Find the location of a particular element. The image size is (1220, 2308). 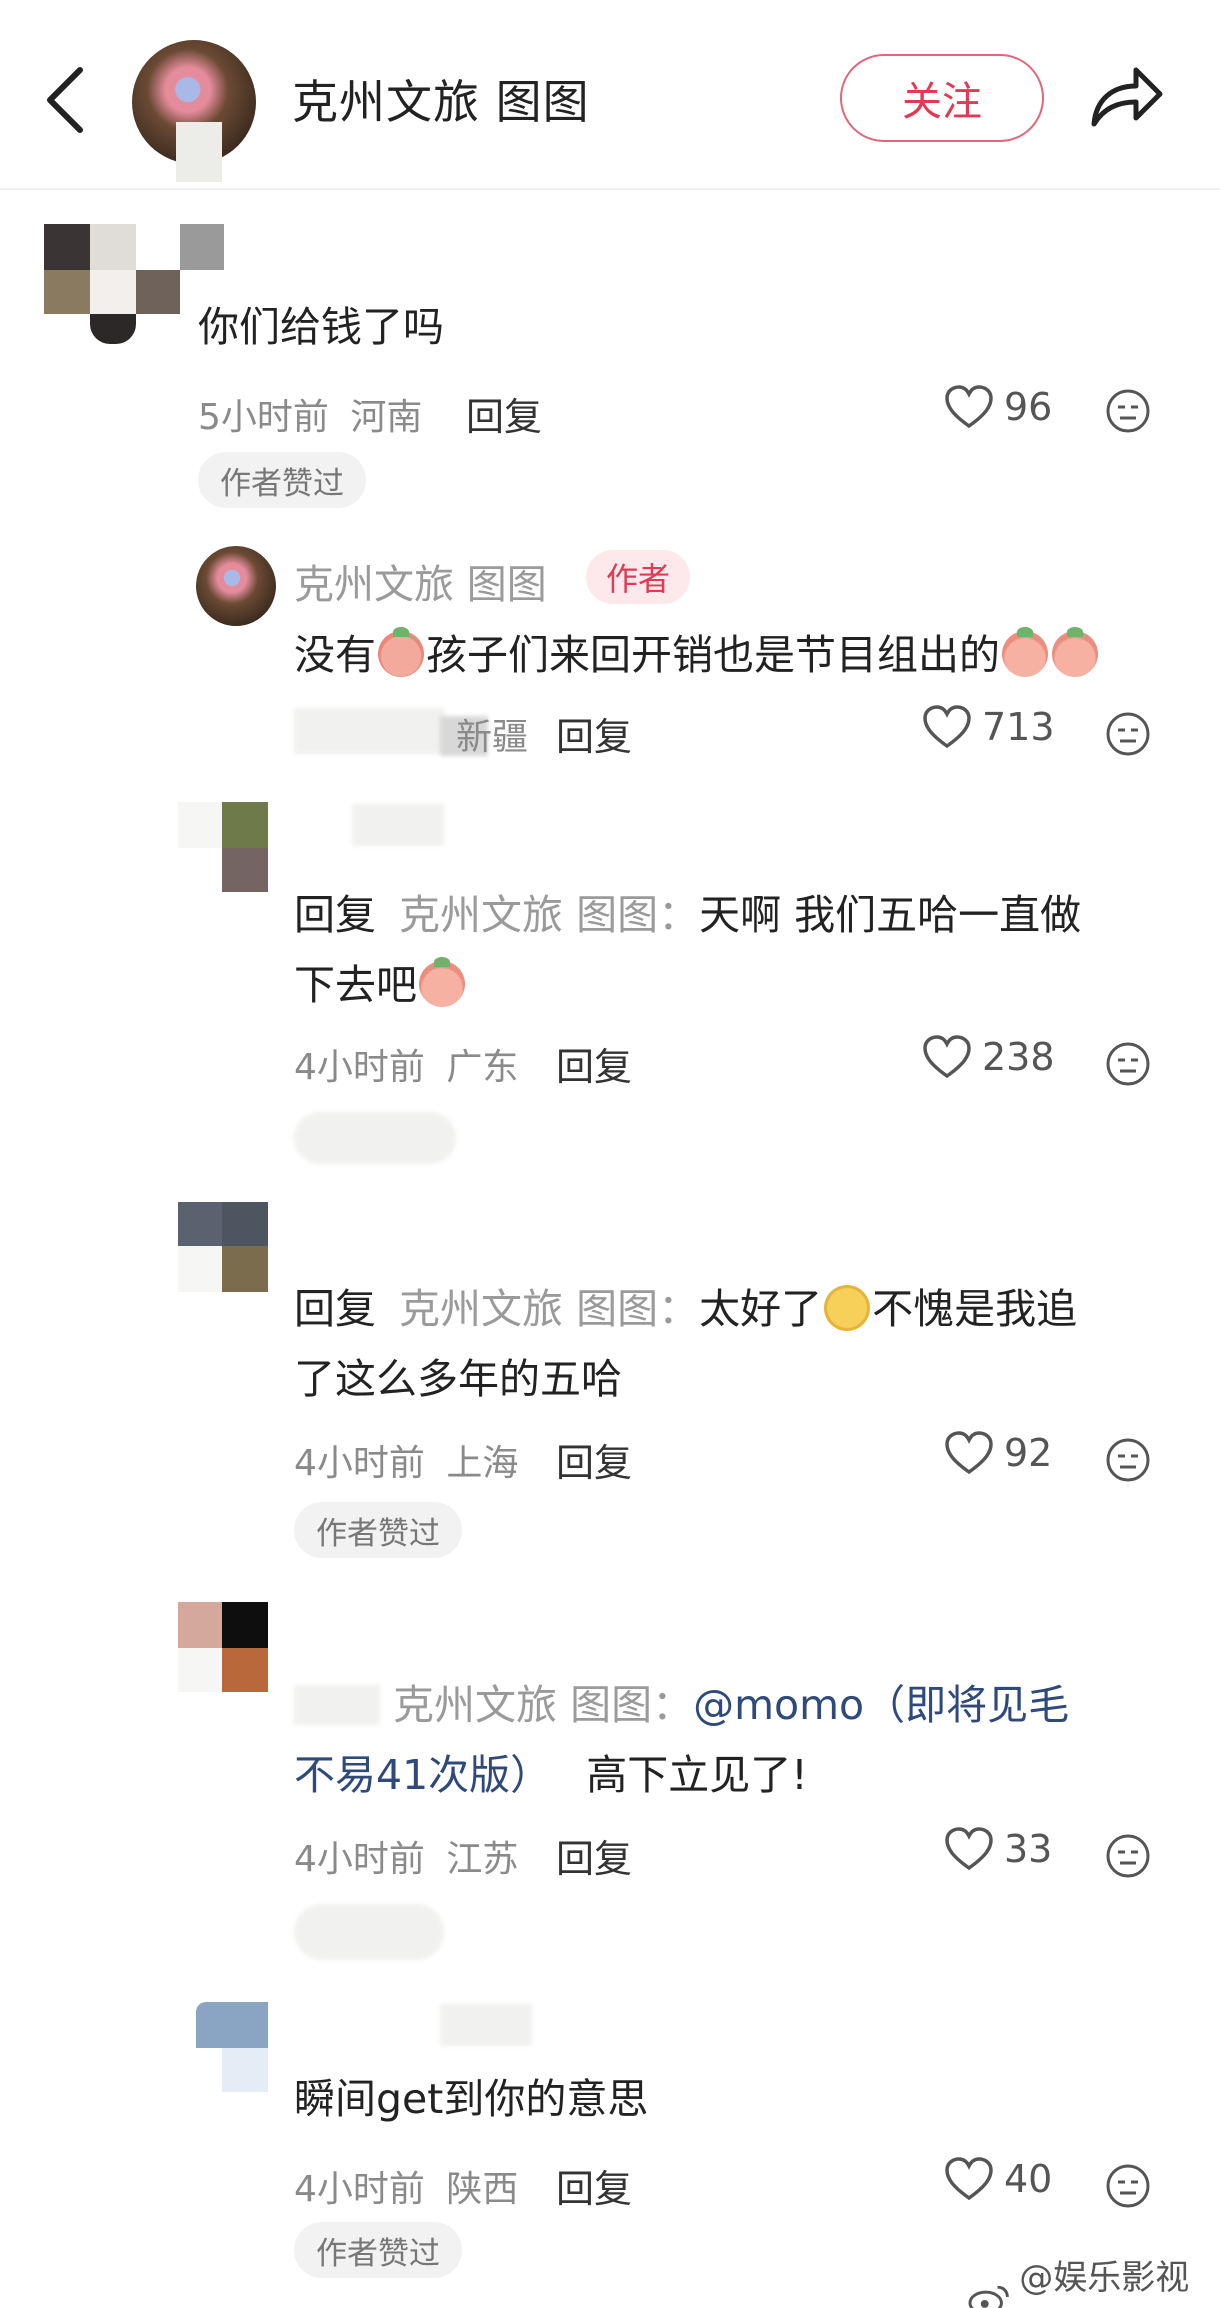

comment-text: 回复 克州文旅 图图：天啊 我们五哈一直做 下去吧 is located at coordinates (687, 950).